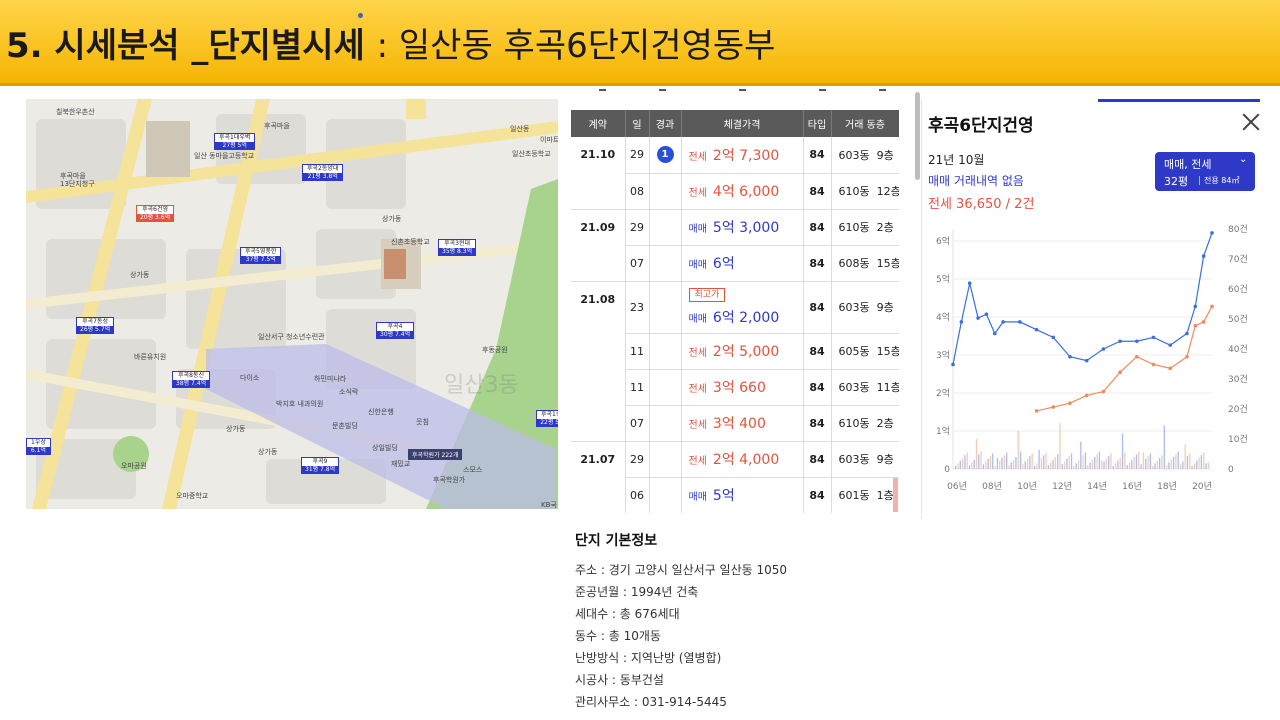  I want to click on close-icon, so click(1251, 122).